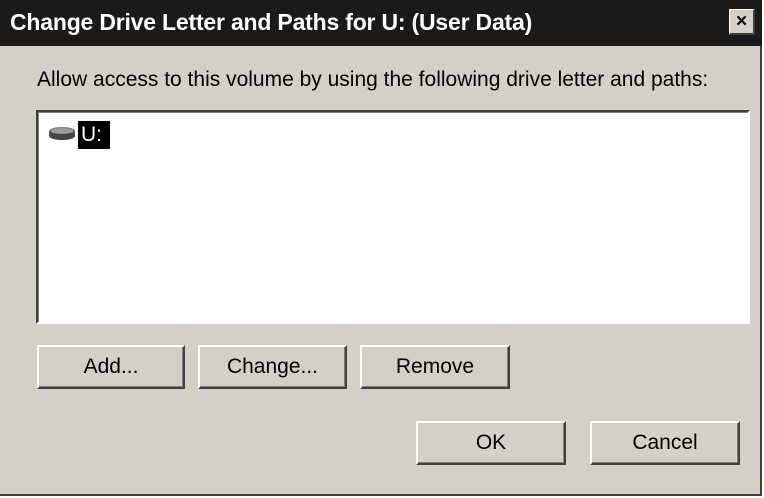 This screenshot has width=764, height=498. What do you see at coordinates (435, 367) in the screenshot?
I see `remove-button: Remove` at bounding box center [435, 367].